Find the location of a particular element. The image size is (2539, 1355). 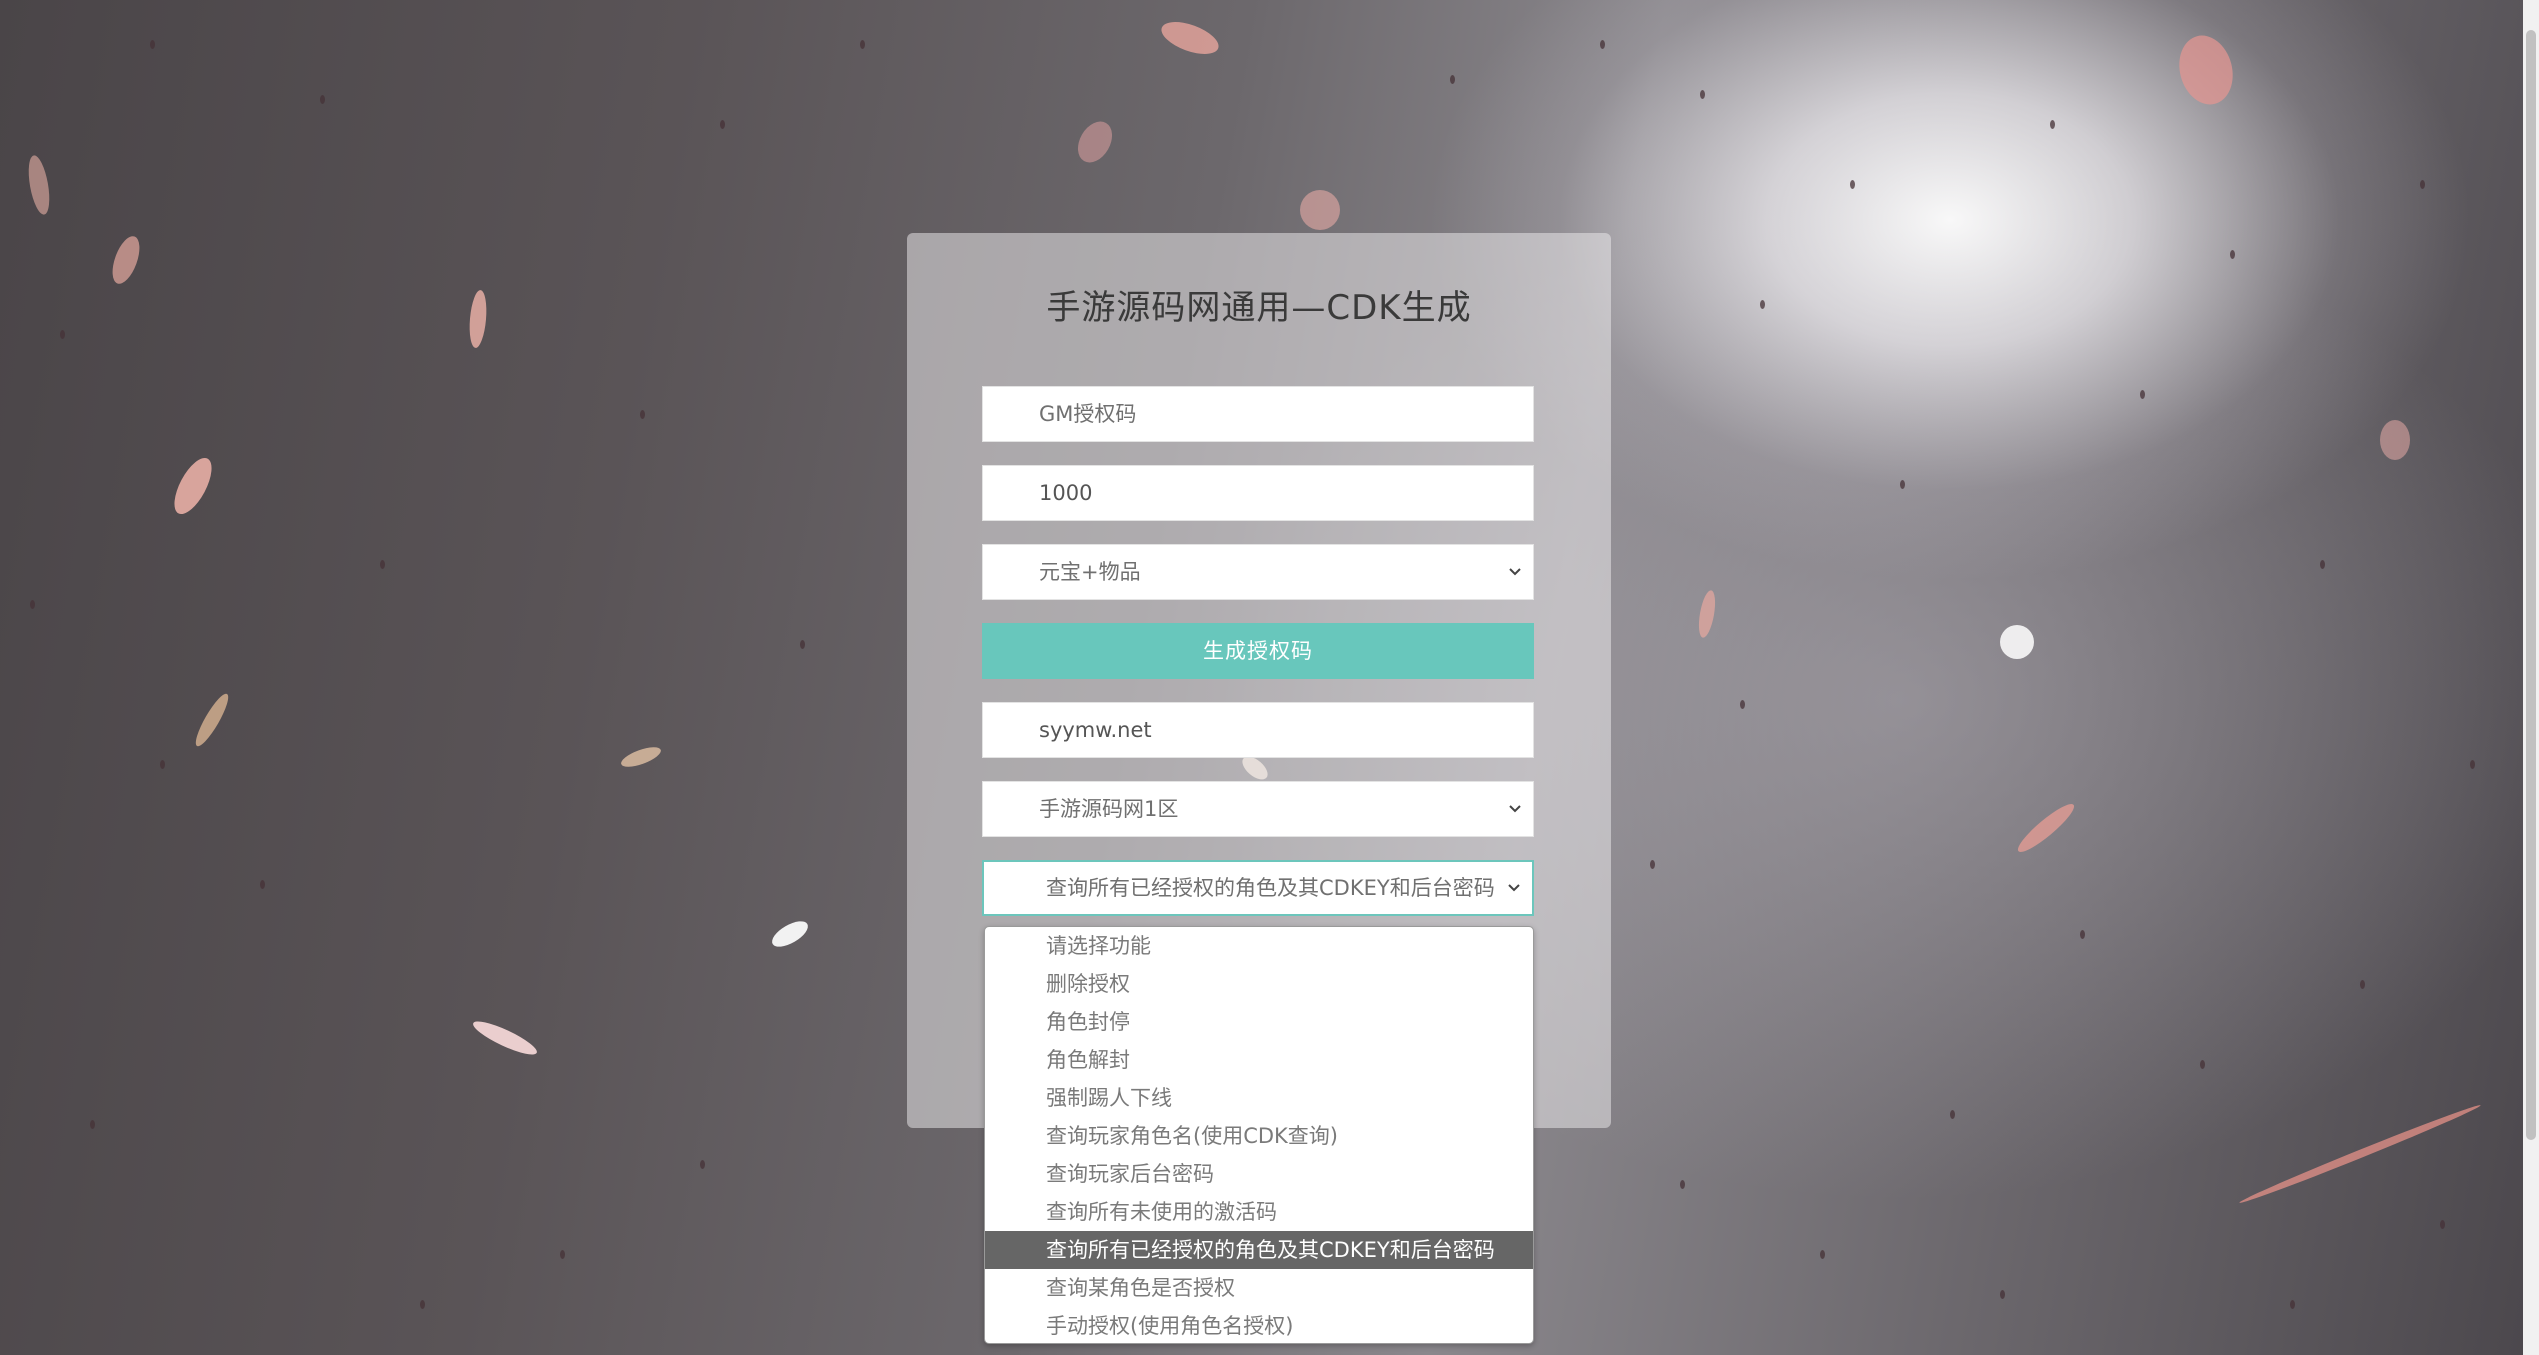

dropdown-option: 查询玩家后台密码 is located at coordinates (1259, 1174).